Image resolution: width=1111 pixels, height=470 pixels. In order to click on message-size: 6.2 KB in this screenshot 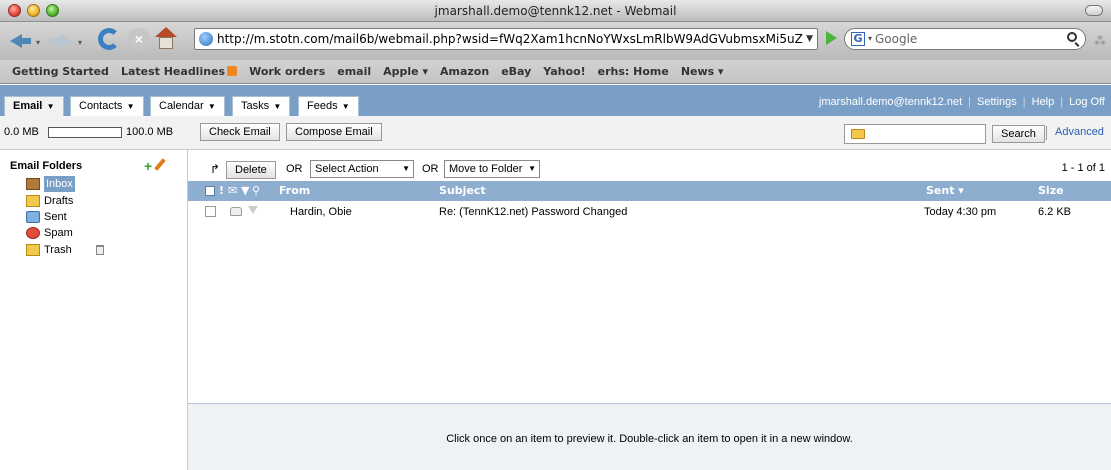, I will do `click(1055, 212)`.